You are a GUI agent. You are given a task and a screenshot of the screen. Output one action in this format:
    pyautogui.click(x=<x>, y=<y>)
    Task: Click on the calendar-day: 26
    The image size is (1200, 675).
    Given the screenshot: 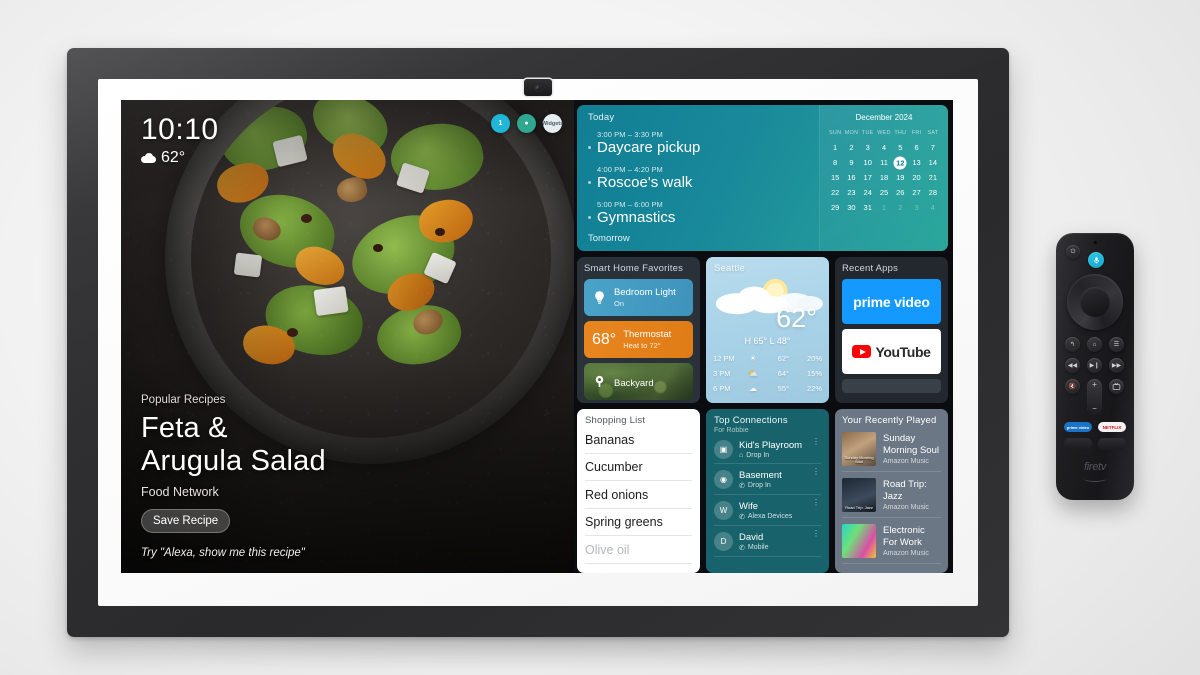 What is the action you would take?
    pyautogui.click(x=900, y=193)
    